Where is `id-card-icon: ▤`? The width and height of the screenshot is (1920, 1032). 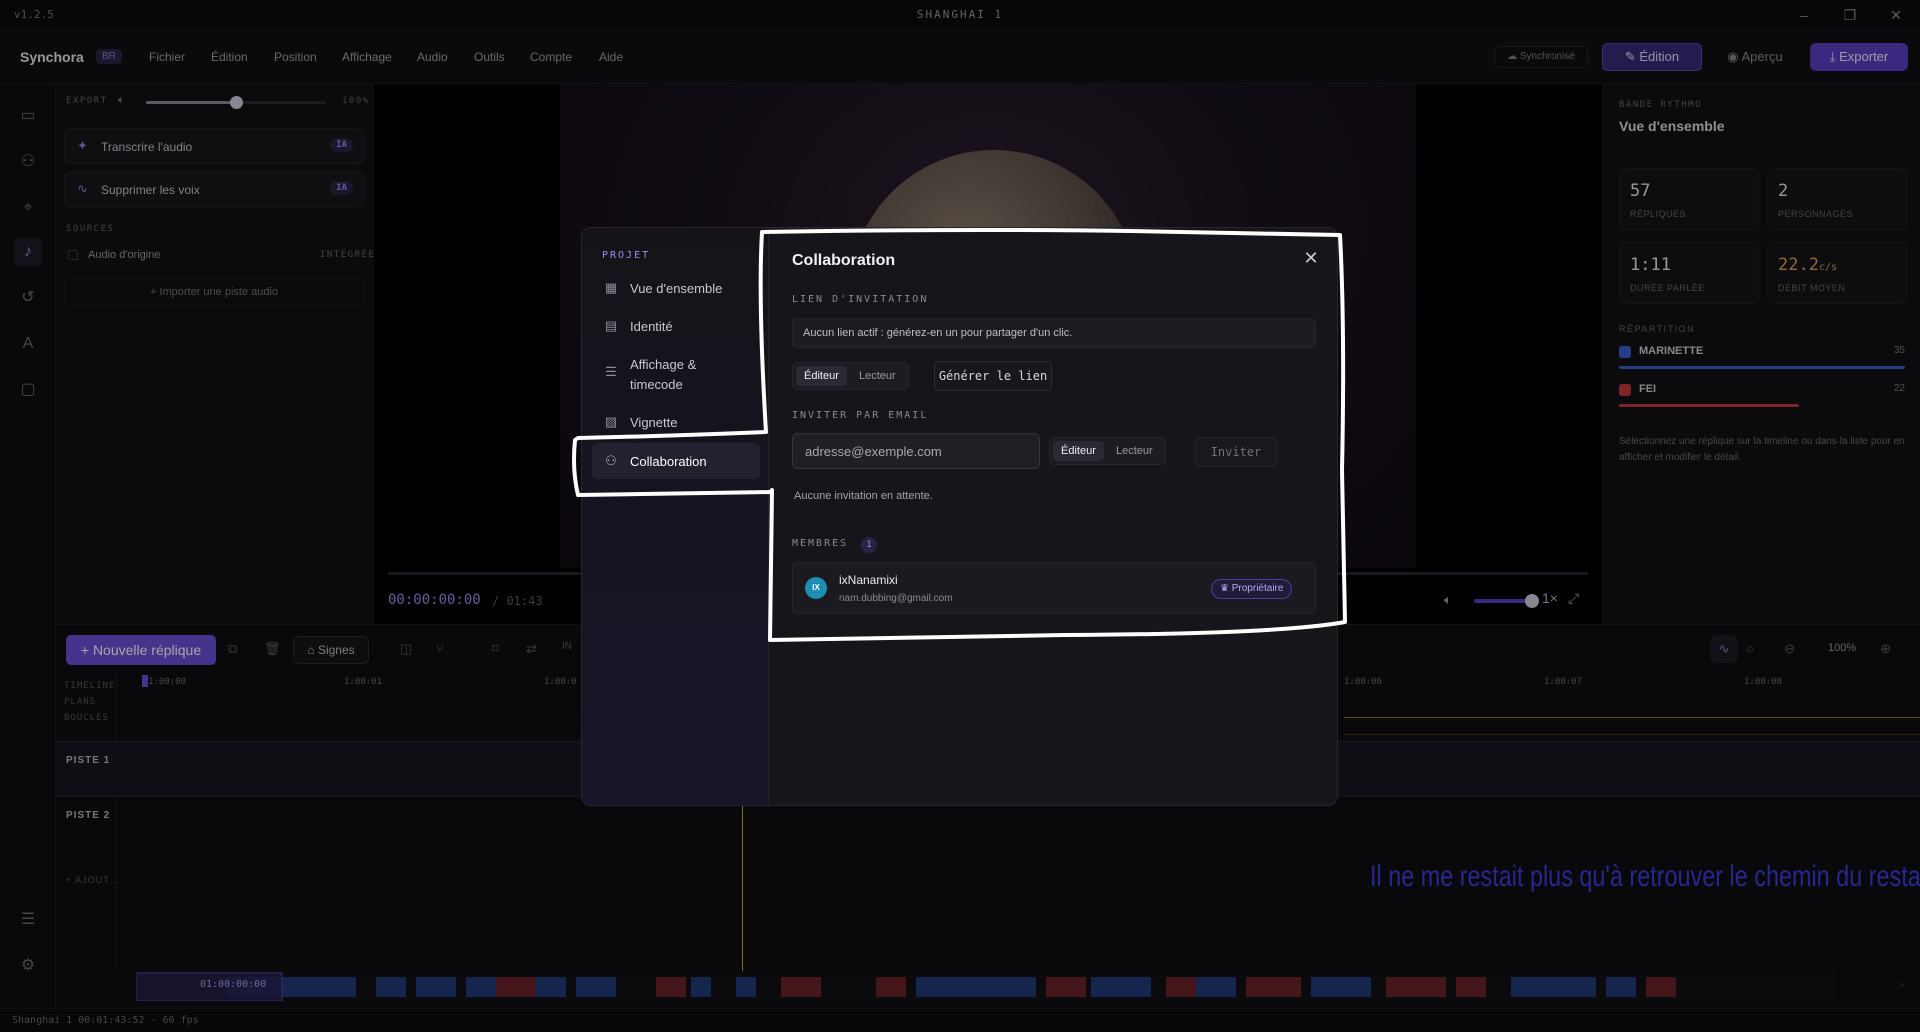 id-card-icon: ▤ is located at coordinates (611, 325).